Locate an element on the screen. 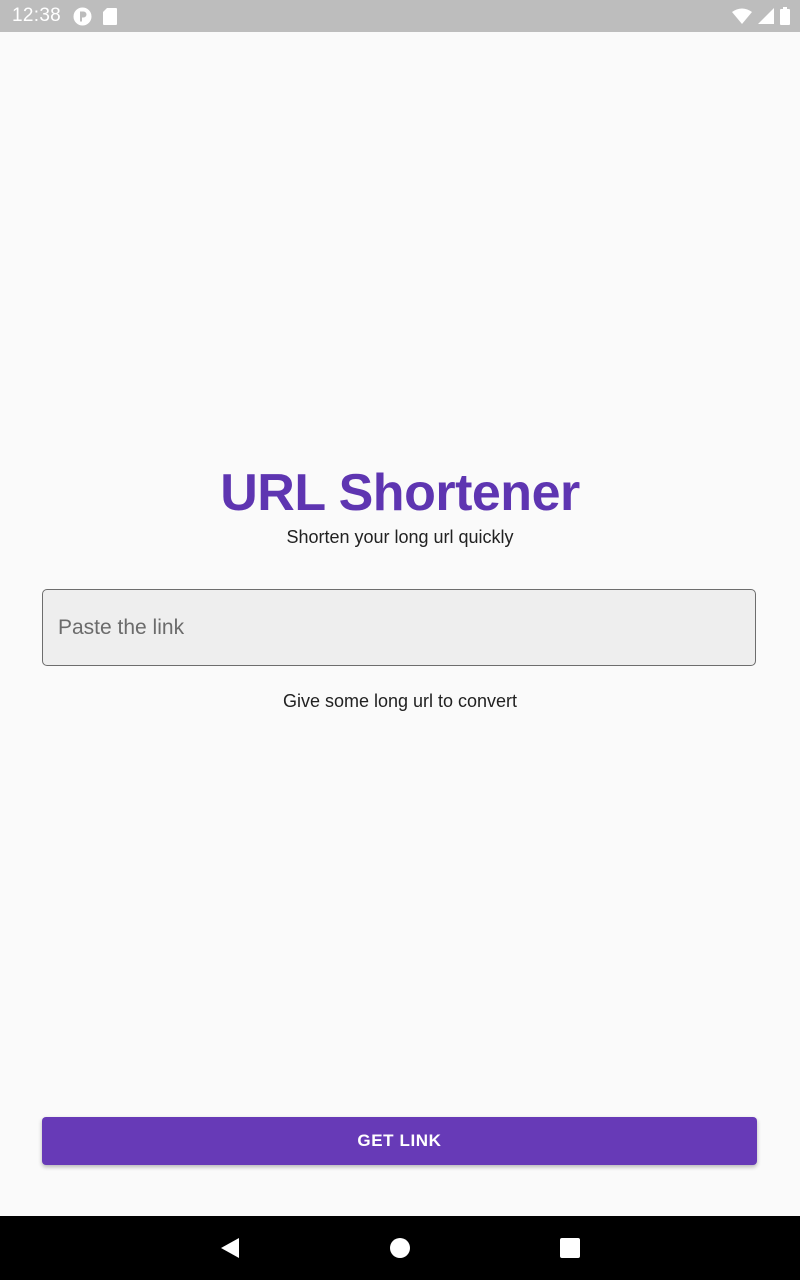 This screenshot has height=1280, width=800. sd-card-icon is located at coordinates (110, 16).